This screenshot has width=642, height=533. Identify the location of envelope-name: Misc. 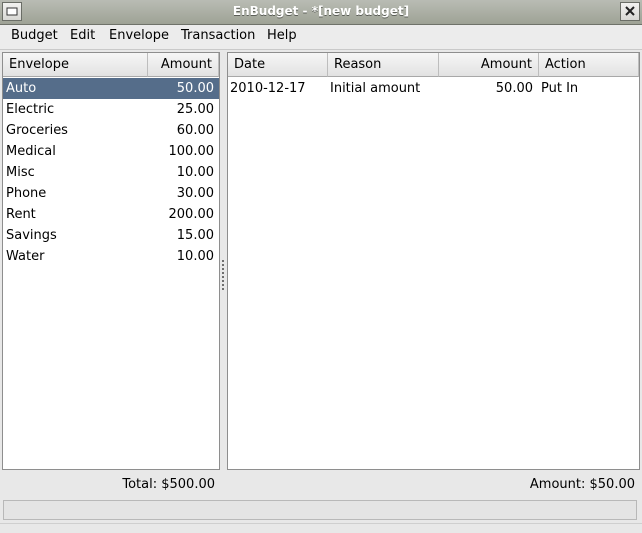
(20, 172).